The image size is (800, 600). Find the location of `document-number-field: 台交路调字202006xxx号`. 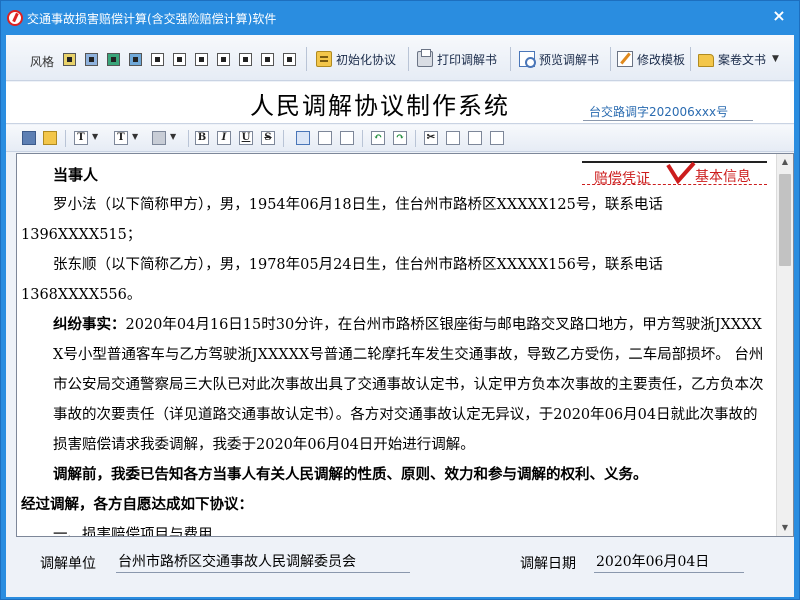

document-number-field: 台交路调字202006xxx号 is located at coordinates (668, 112).